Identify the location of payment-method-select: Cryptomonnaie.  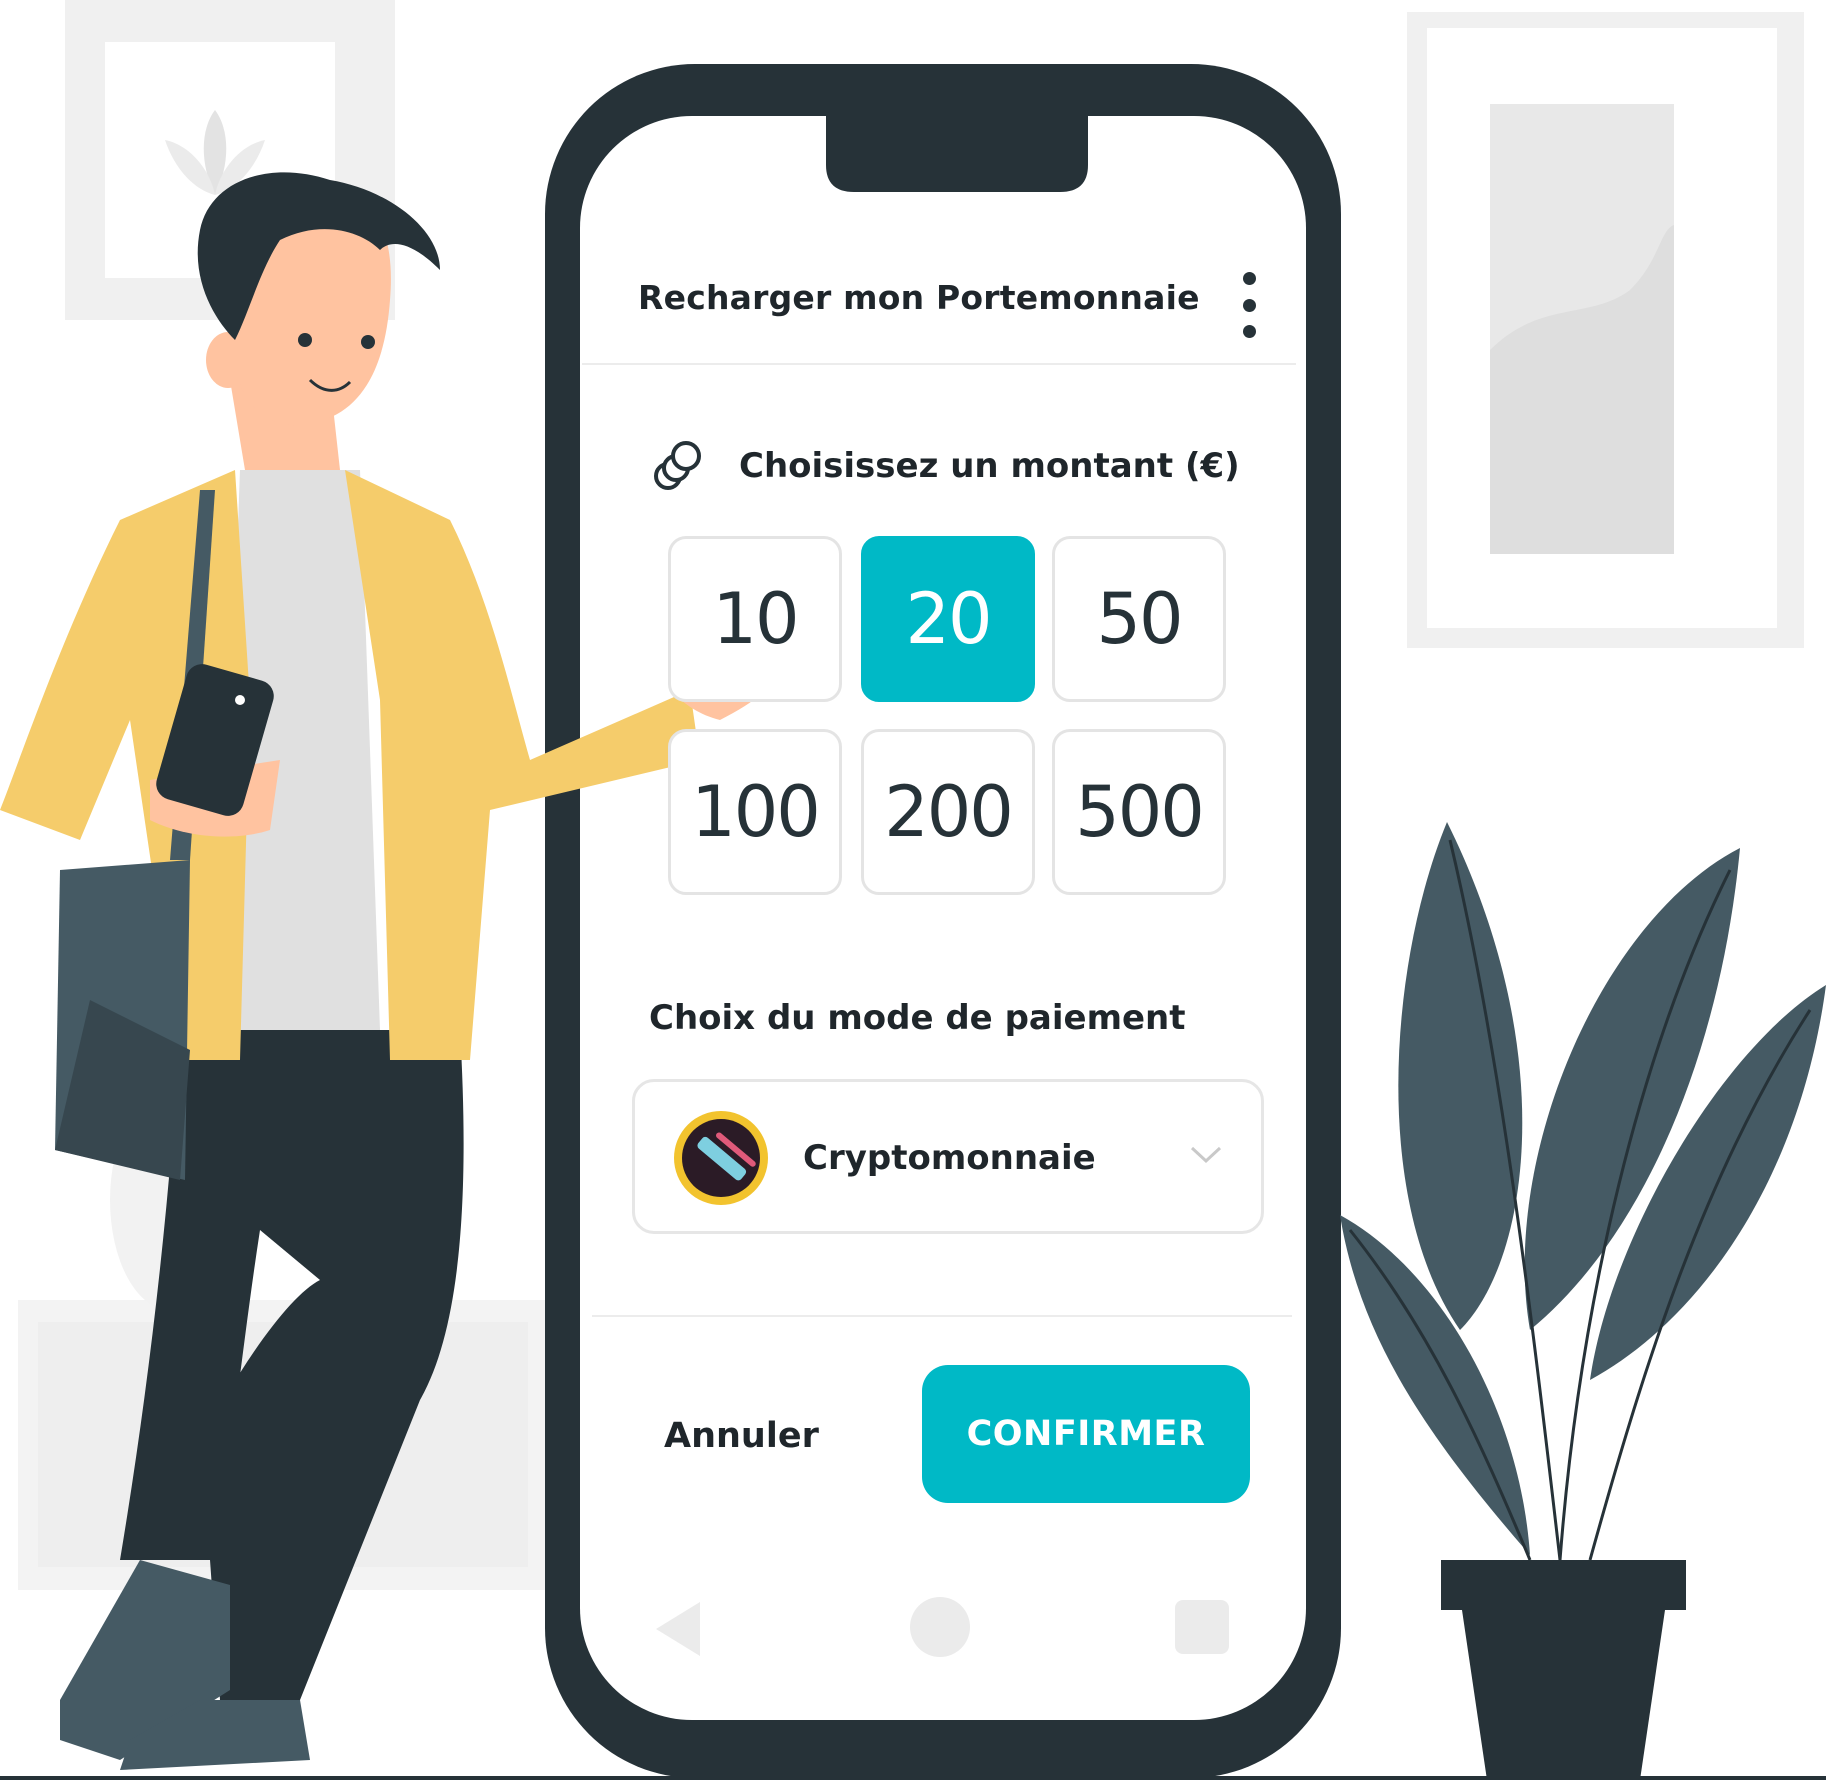
(948, 1156).